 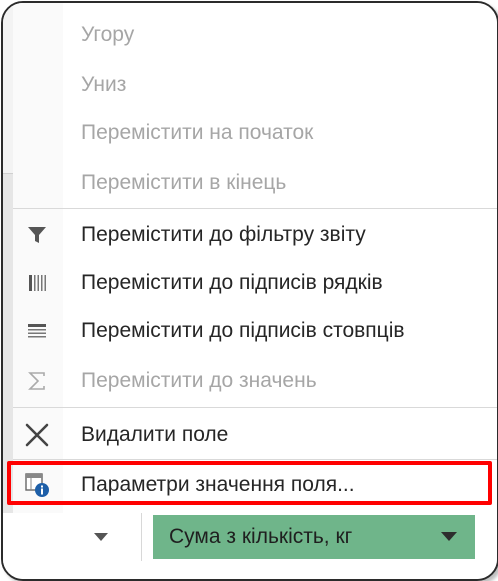 I want to click on field-dropdown-button, so click(x=101, y=537).